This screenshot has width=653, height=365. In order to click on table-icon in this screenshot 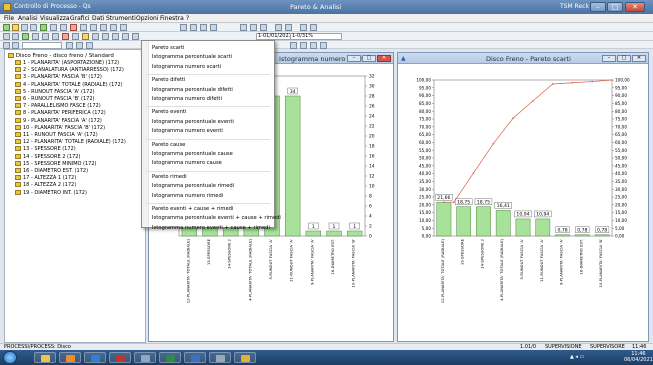, I will do `click(193, 27)`.